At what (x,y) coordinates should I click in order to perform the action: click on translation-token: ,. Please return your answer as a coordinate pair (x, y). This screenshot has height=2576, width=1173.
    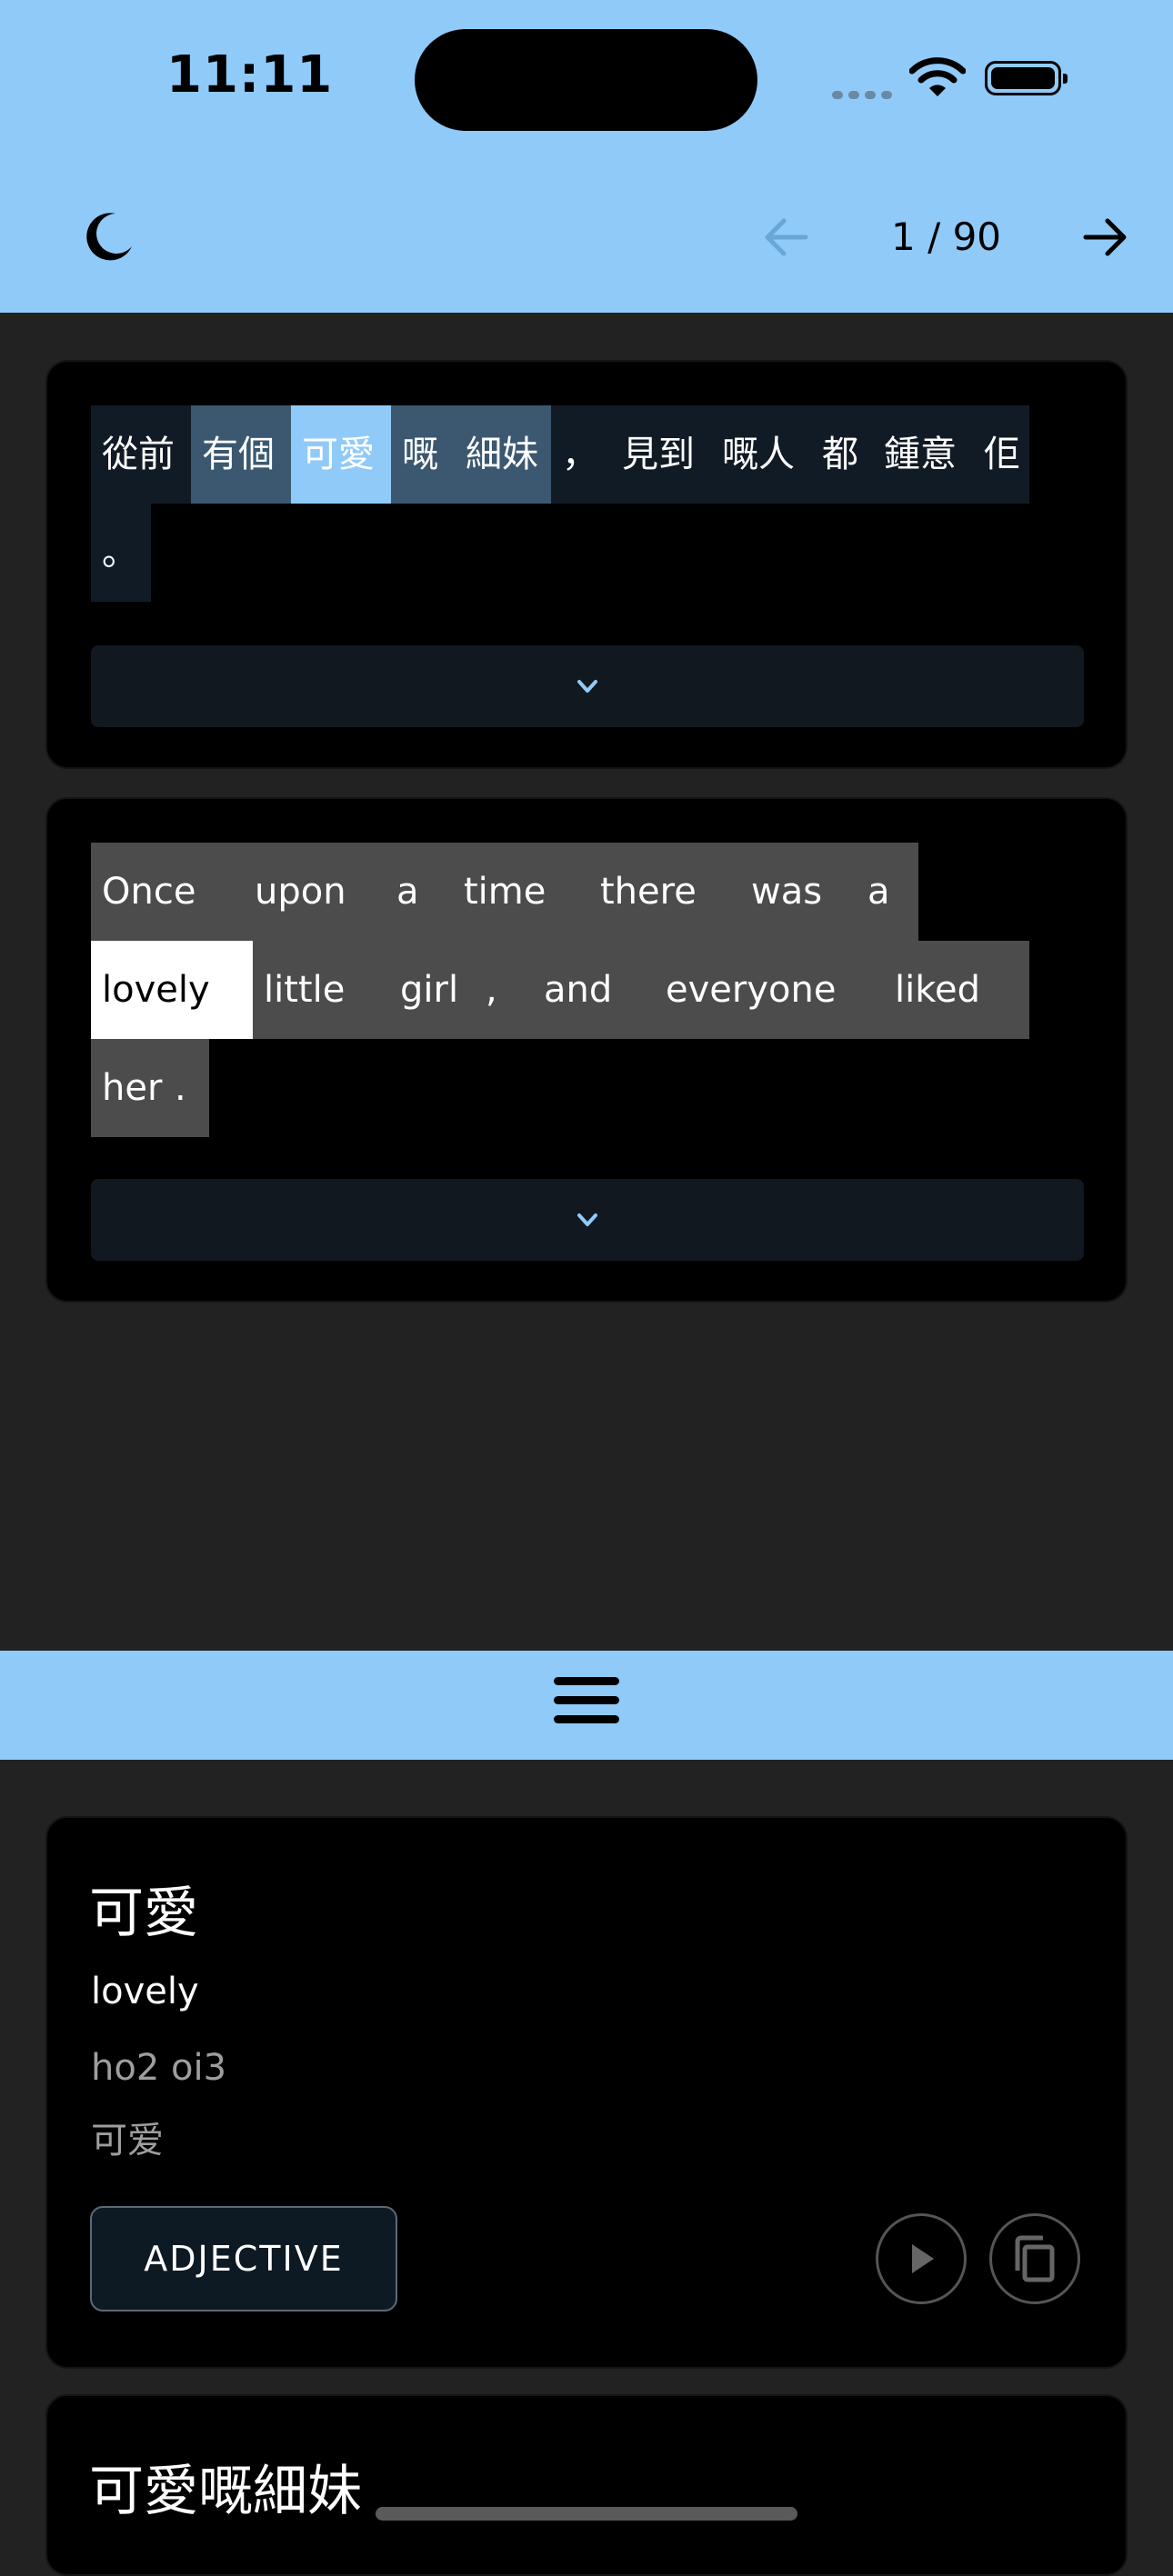
    Looking at the image, I should click on (504, 990).